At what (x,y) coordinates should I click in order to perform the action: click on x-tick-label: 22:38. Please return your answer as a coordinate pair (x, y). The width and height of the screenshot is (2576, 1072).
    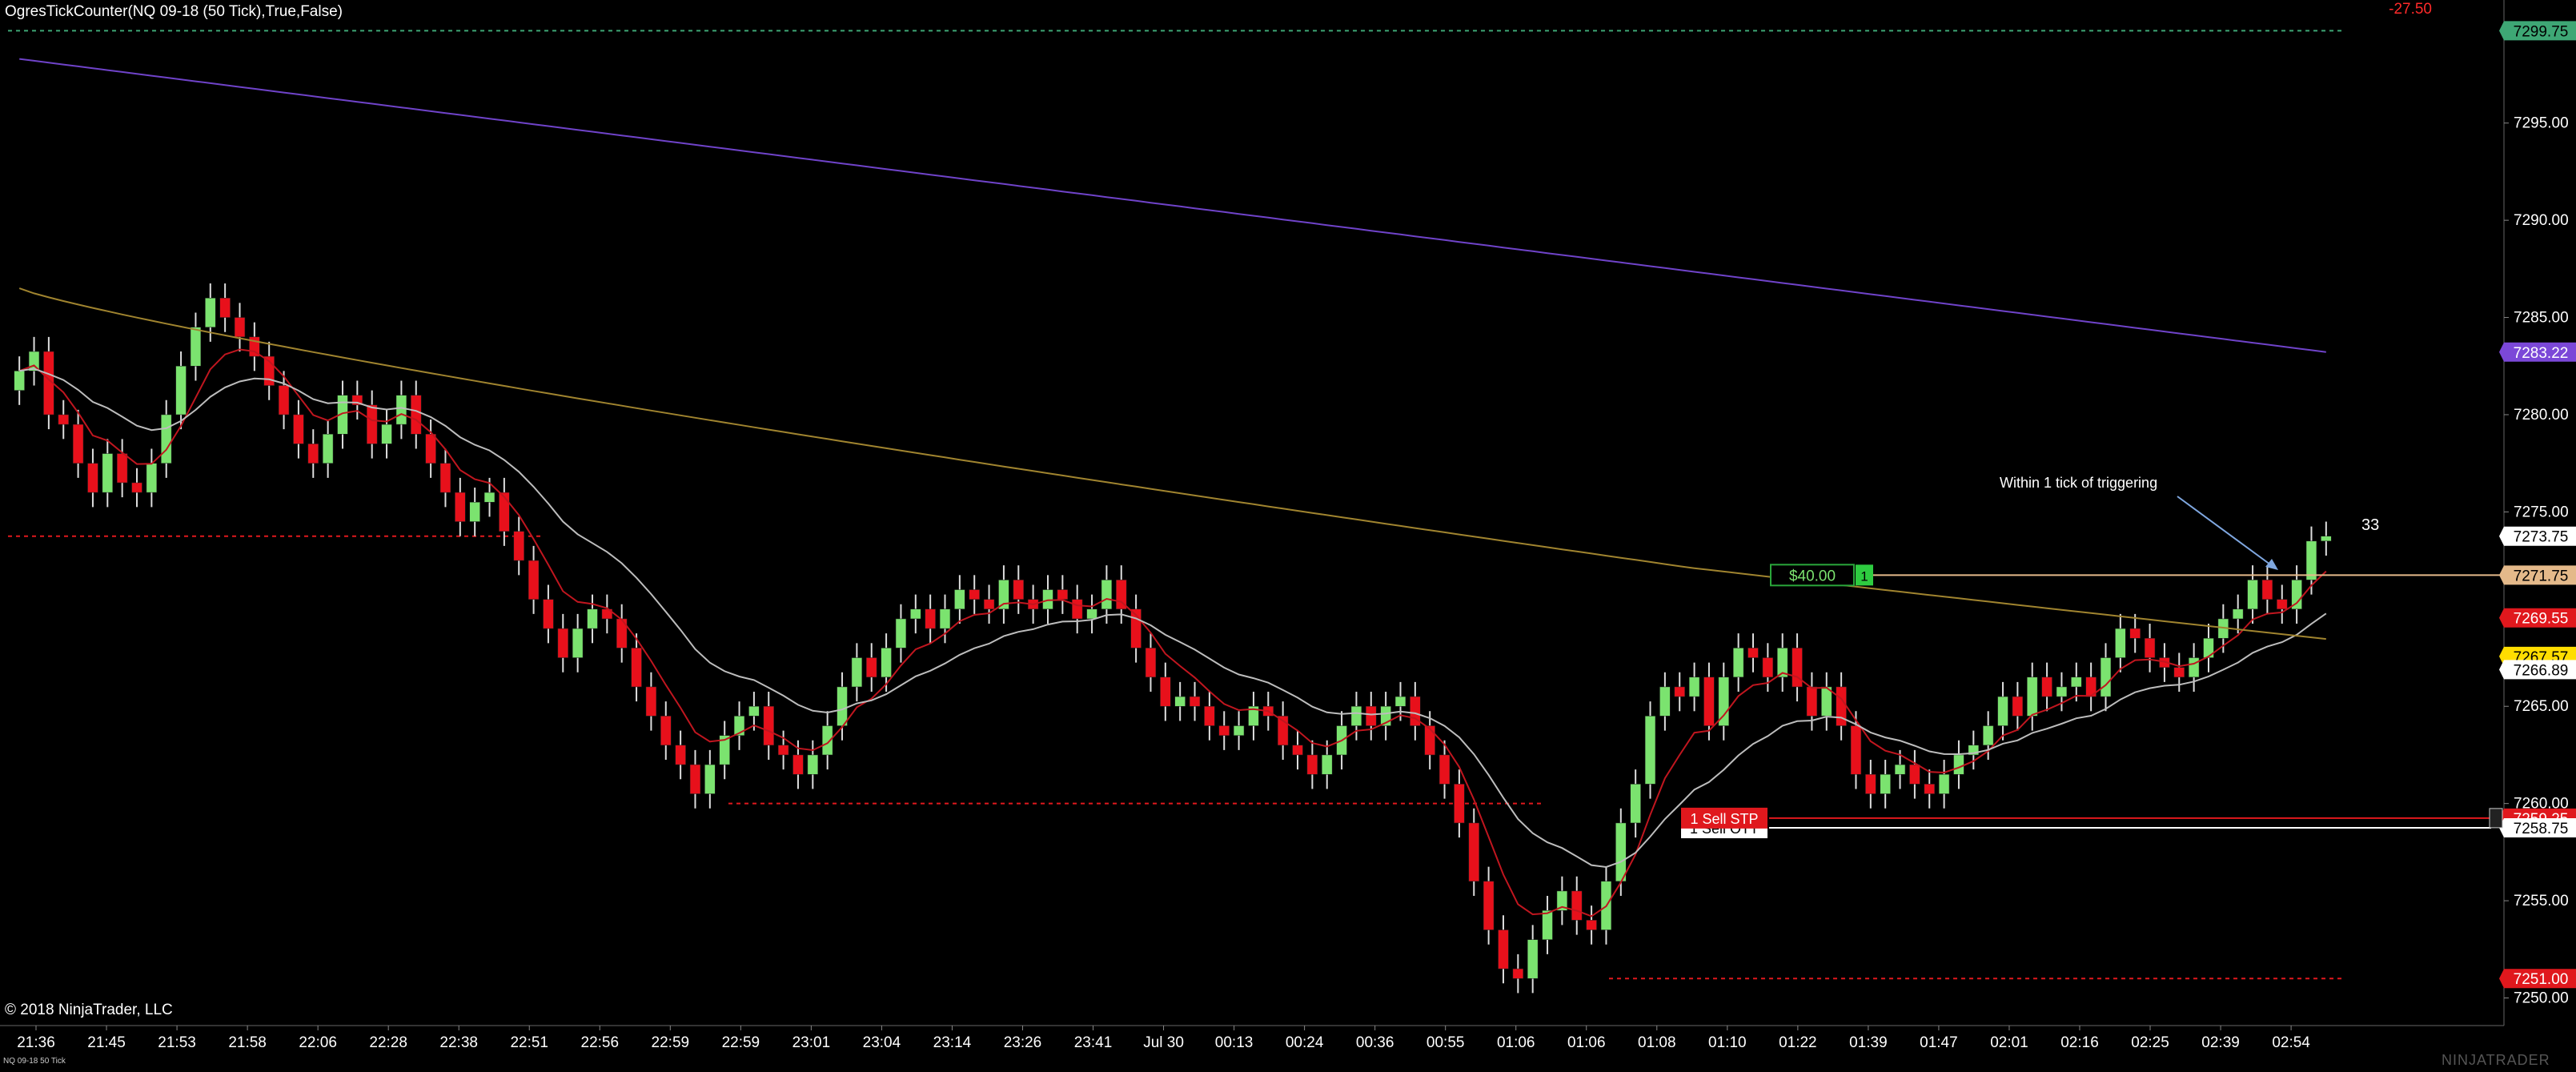
    Looking at the image, I should click on (459, 1042).